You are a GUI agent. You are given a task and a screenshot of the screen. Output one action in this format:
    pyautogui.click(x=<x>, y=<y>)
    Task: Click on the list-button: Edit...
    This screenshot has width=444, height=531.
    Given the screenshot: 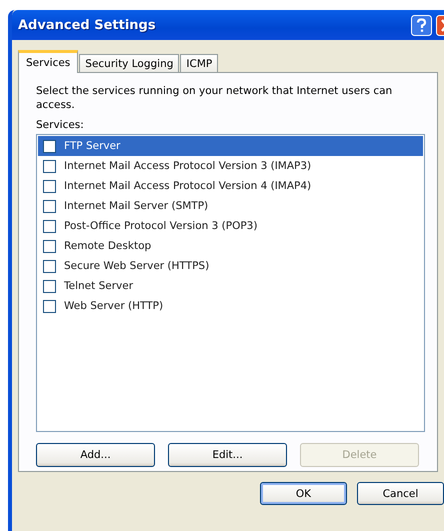 What is the action you would take?
    pyautogui.click(x=227, y=455)
    